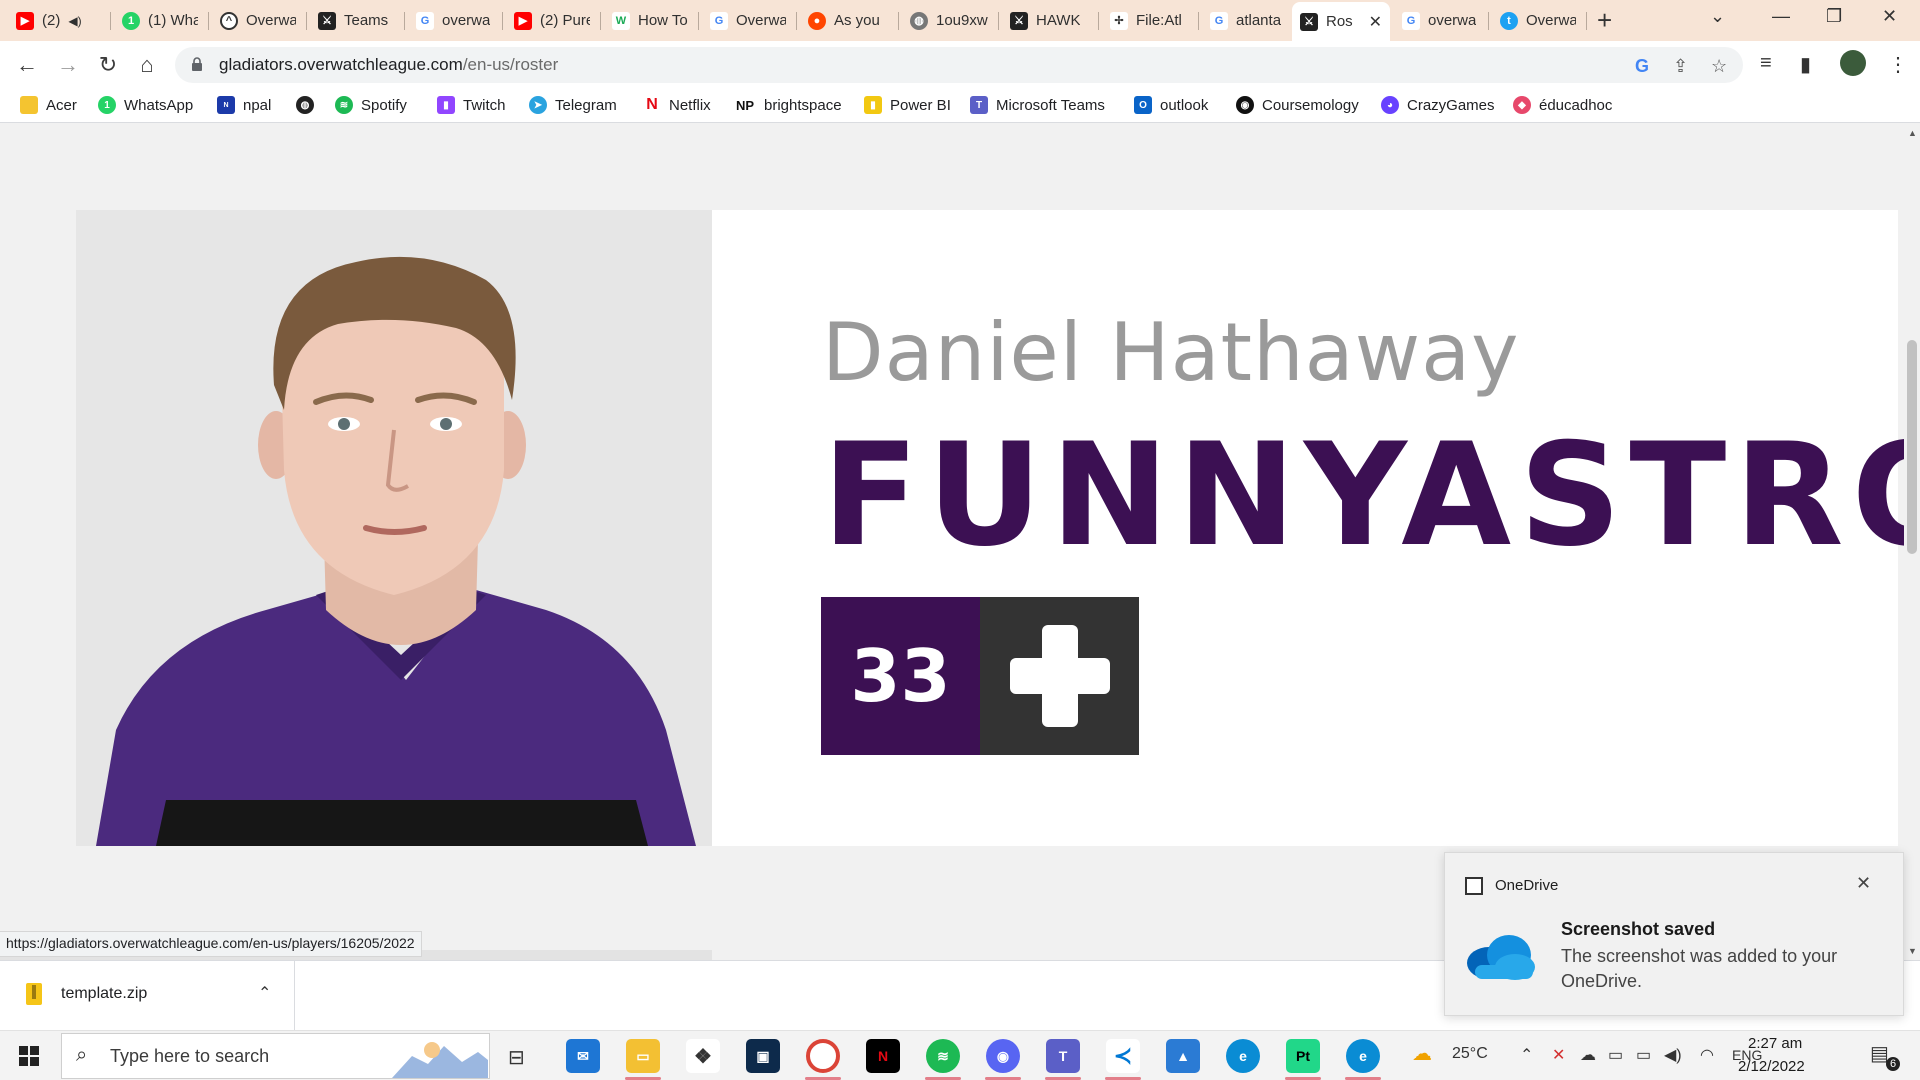 Image resolution: width=1920 pixels, height=1080 pixels. Describe the element at coordinates (1422, 1053) in the screenshot. I see `weather-icon: ☁` at that location.